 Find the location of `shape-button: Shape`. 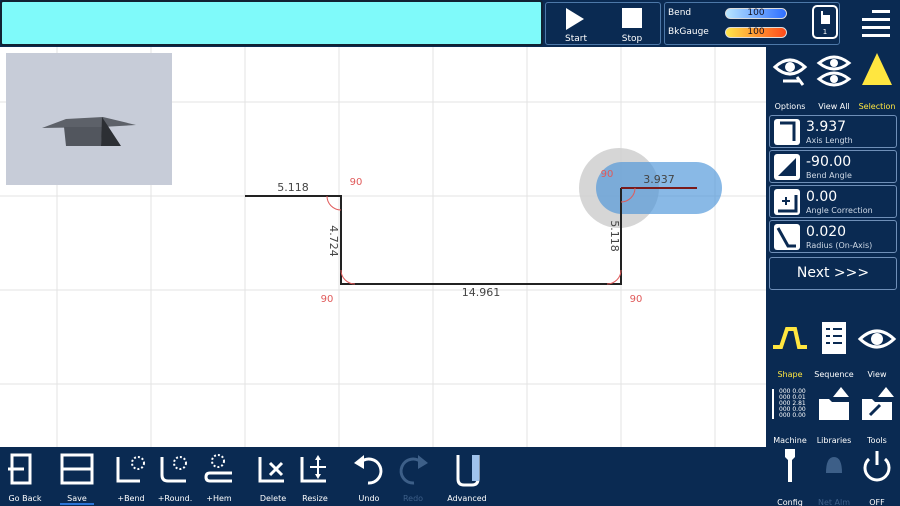

shape-button: Shape is located at coordinates (790, 349).